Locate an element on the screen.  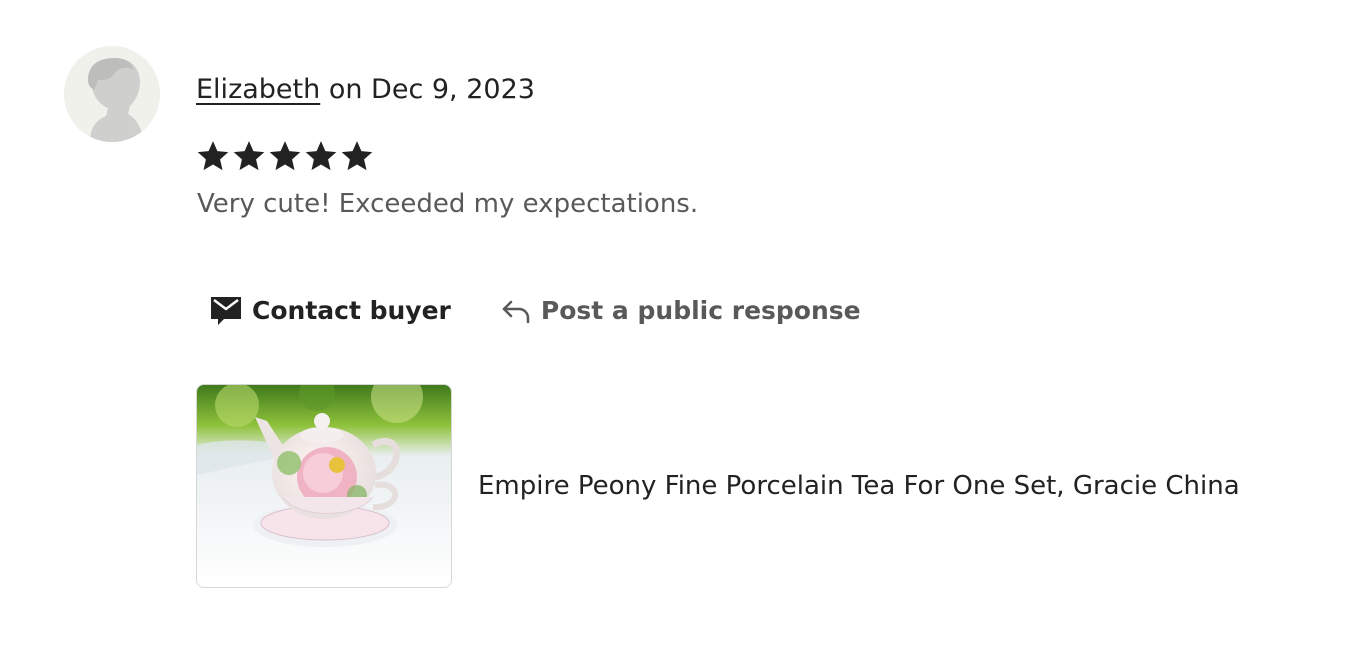
post-public-response-label: Post a public response is located at coordinates (700, 310).